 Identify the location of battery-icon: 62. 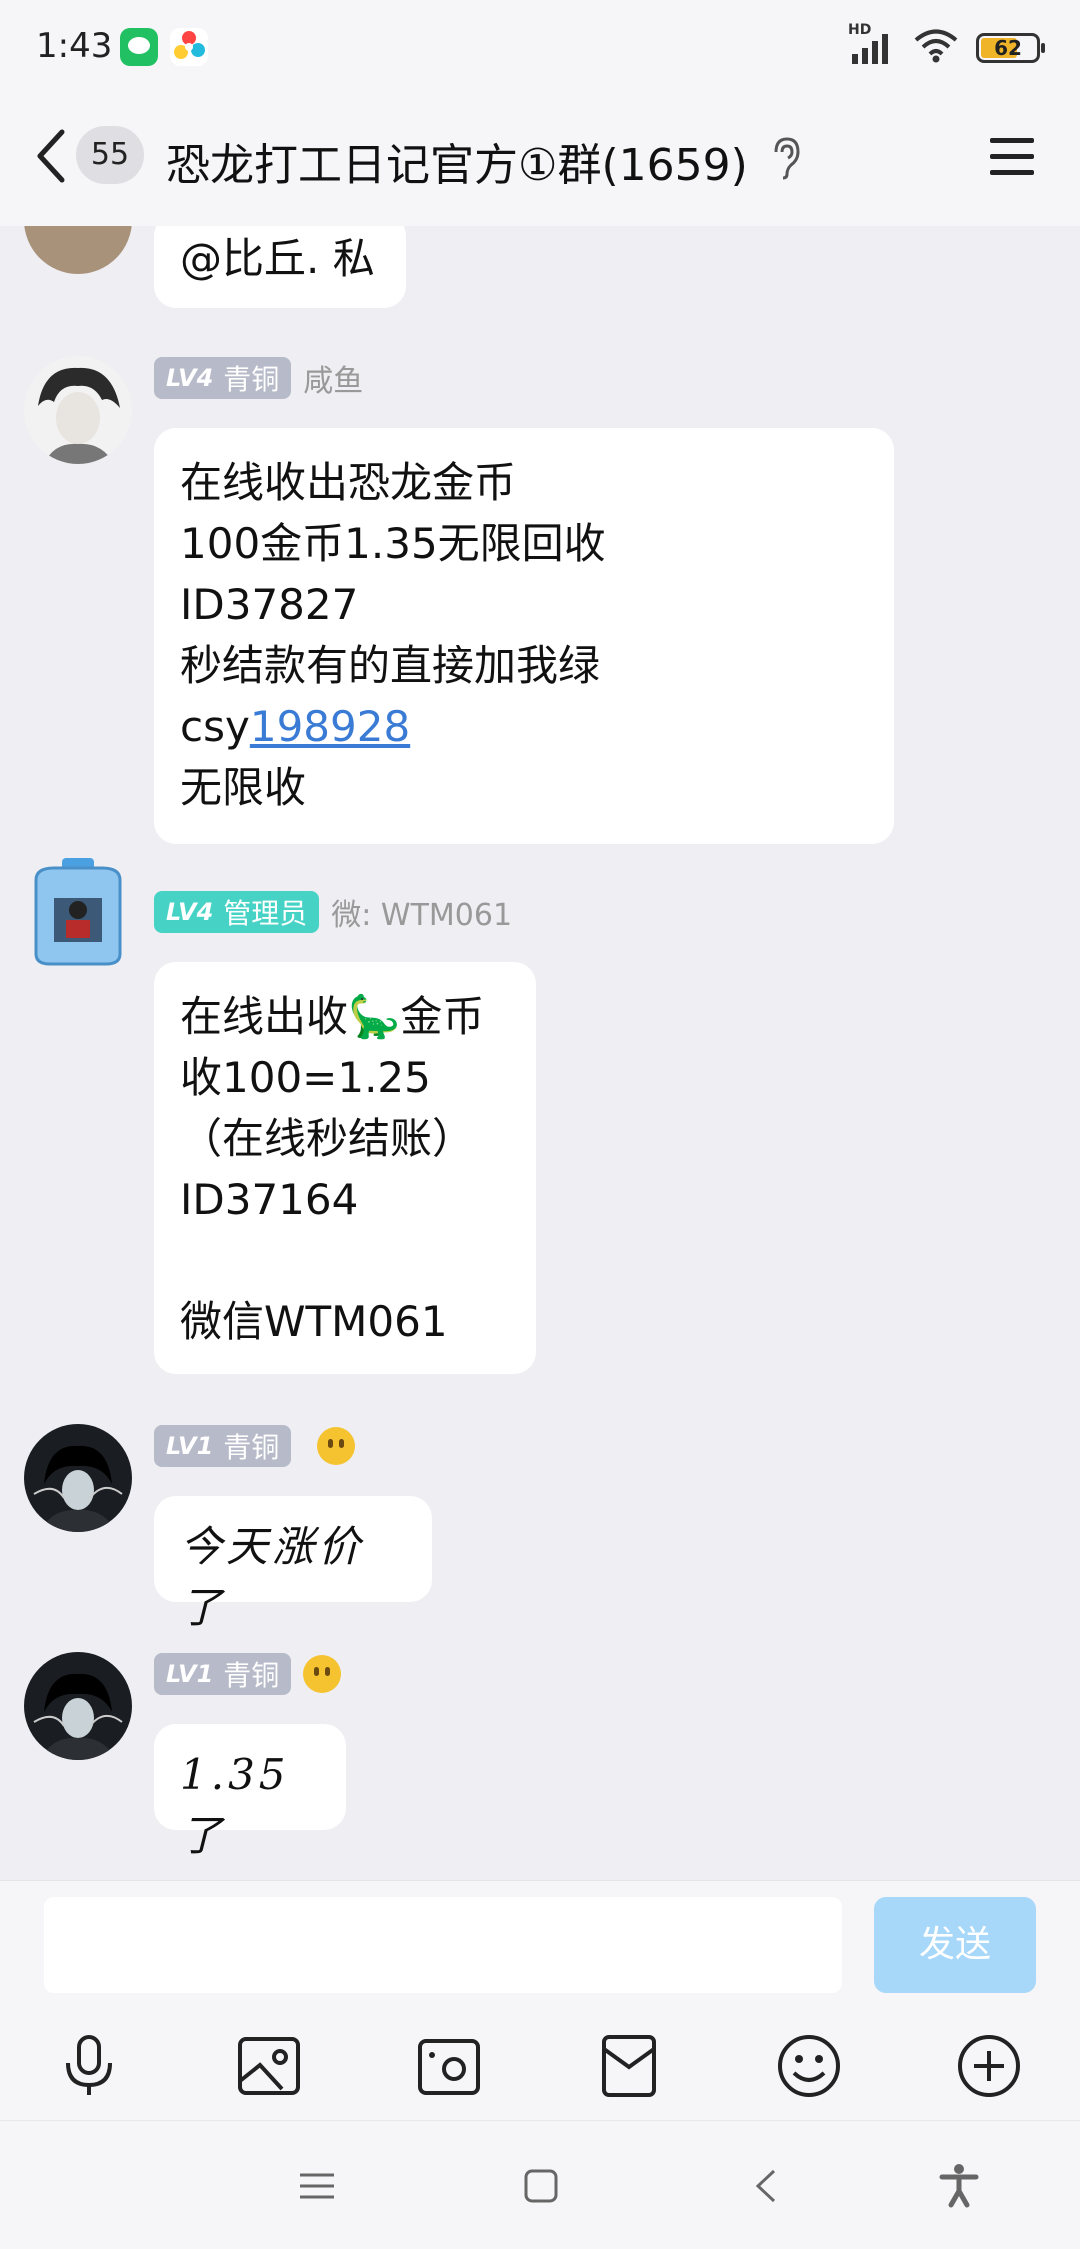
(1010, 48).